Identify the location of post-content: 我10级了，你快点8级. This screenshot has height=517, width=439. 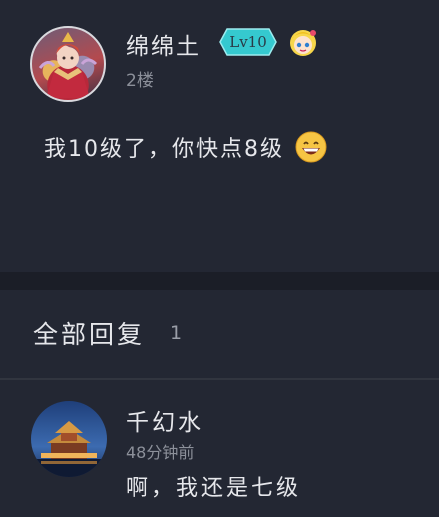
(185, 147).